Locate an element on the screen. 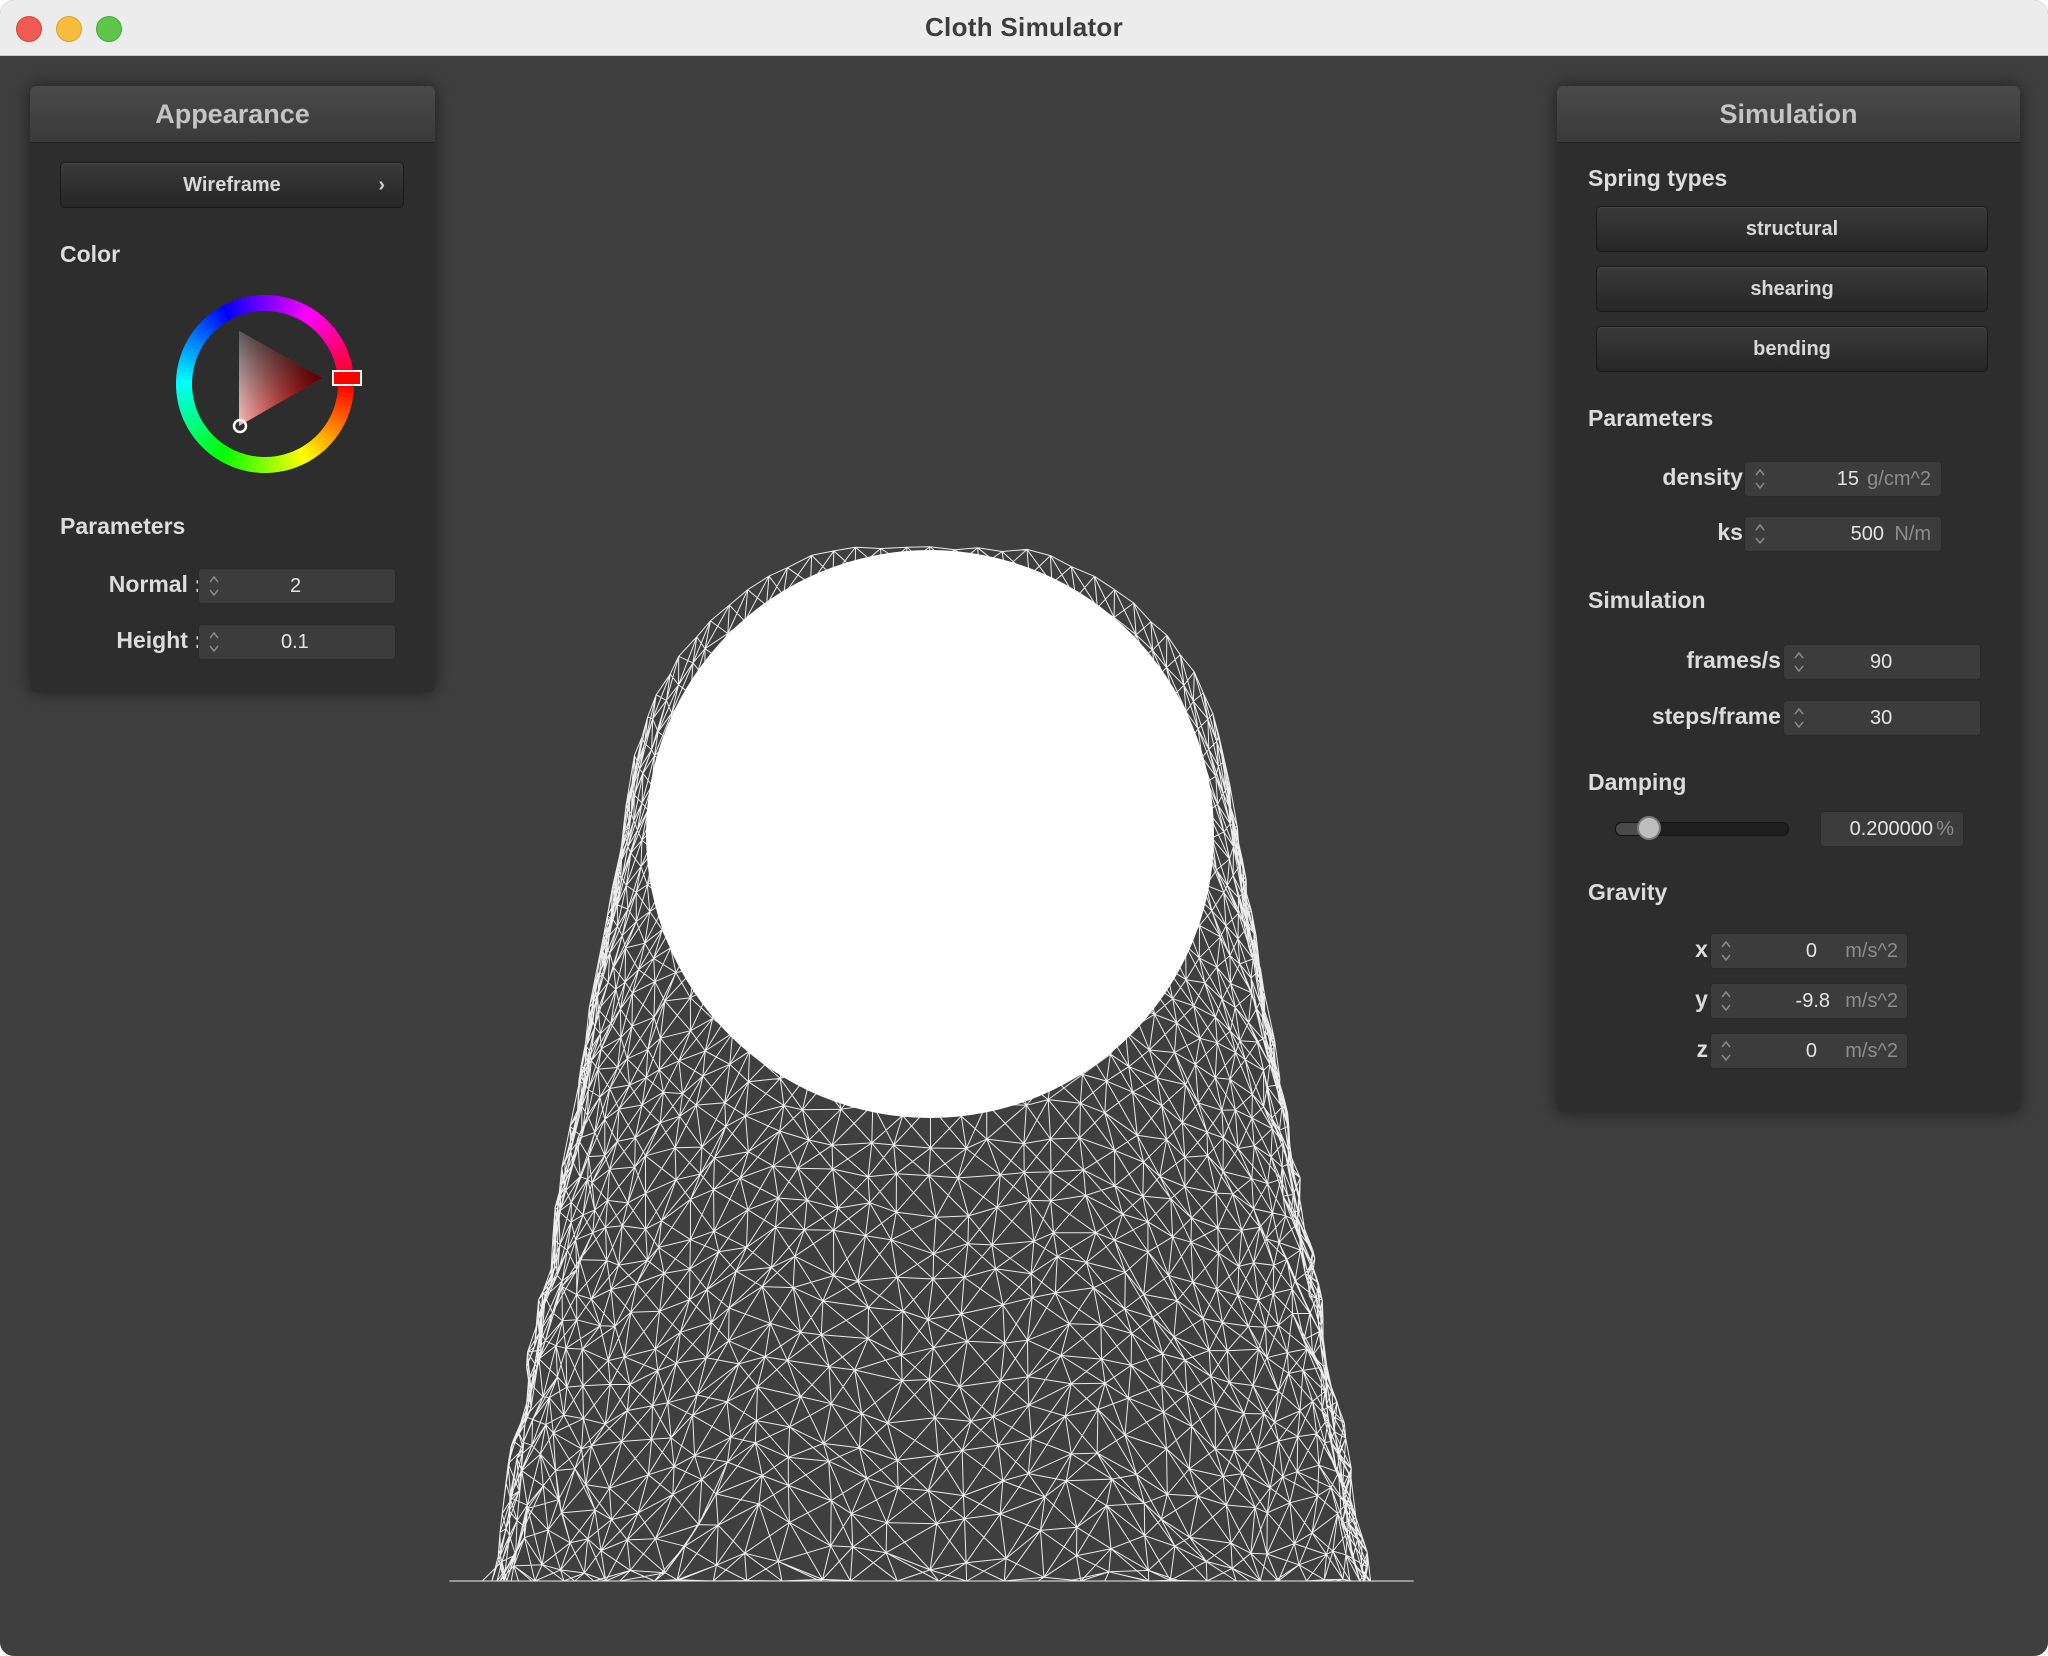 The height and width of the screenshot is (1656, 2048). simulation-panel-header: Simulation is located at coordinates (1788, 114).